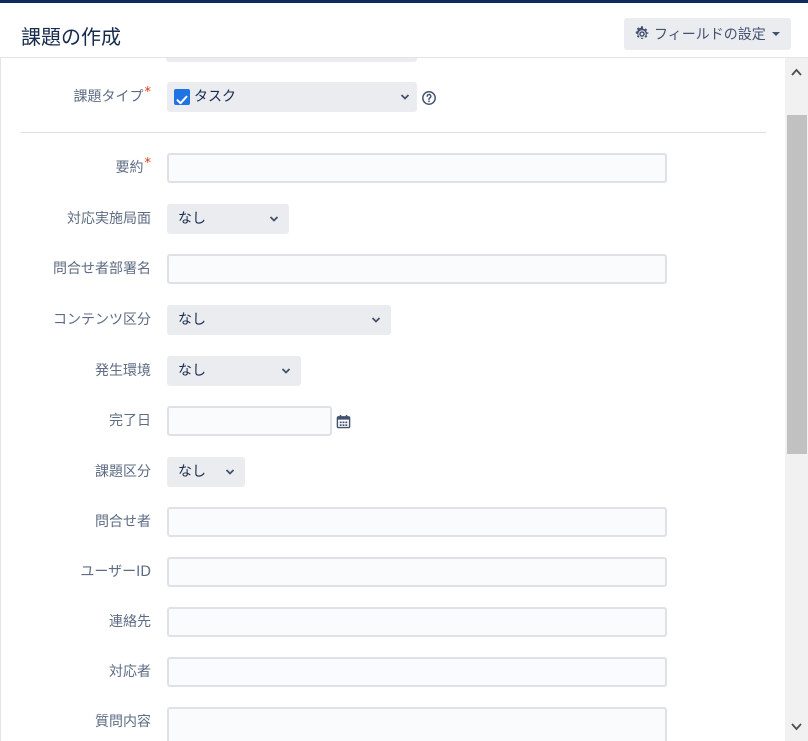  Describe the element at coordinates (417, 572) in the screenshot. I see `user-id-input` at that location.